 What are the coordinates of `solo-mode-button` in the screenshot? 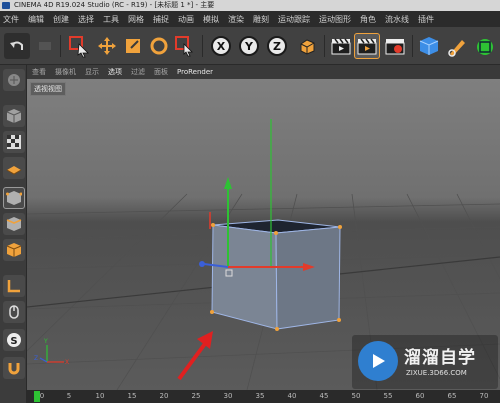 It's located at (14, 368).